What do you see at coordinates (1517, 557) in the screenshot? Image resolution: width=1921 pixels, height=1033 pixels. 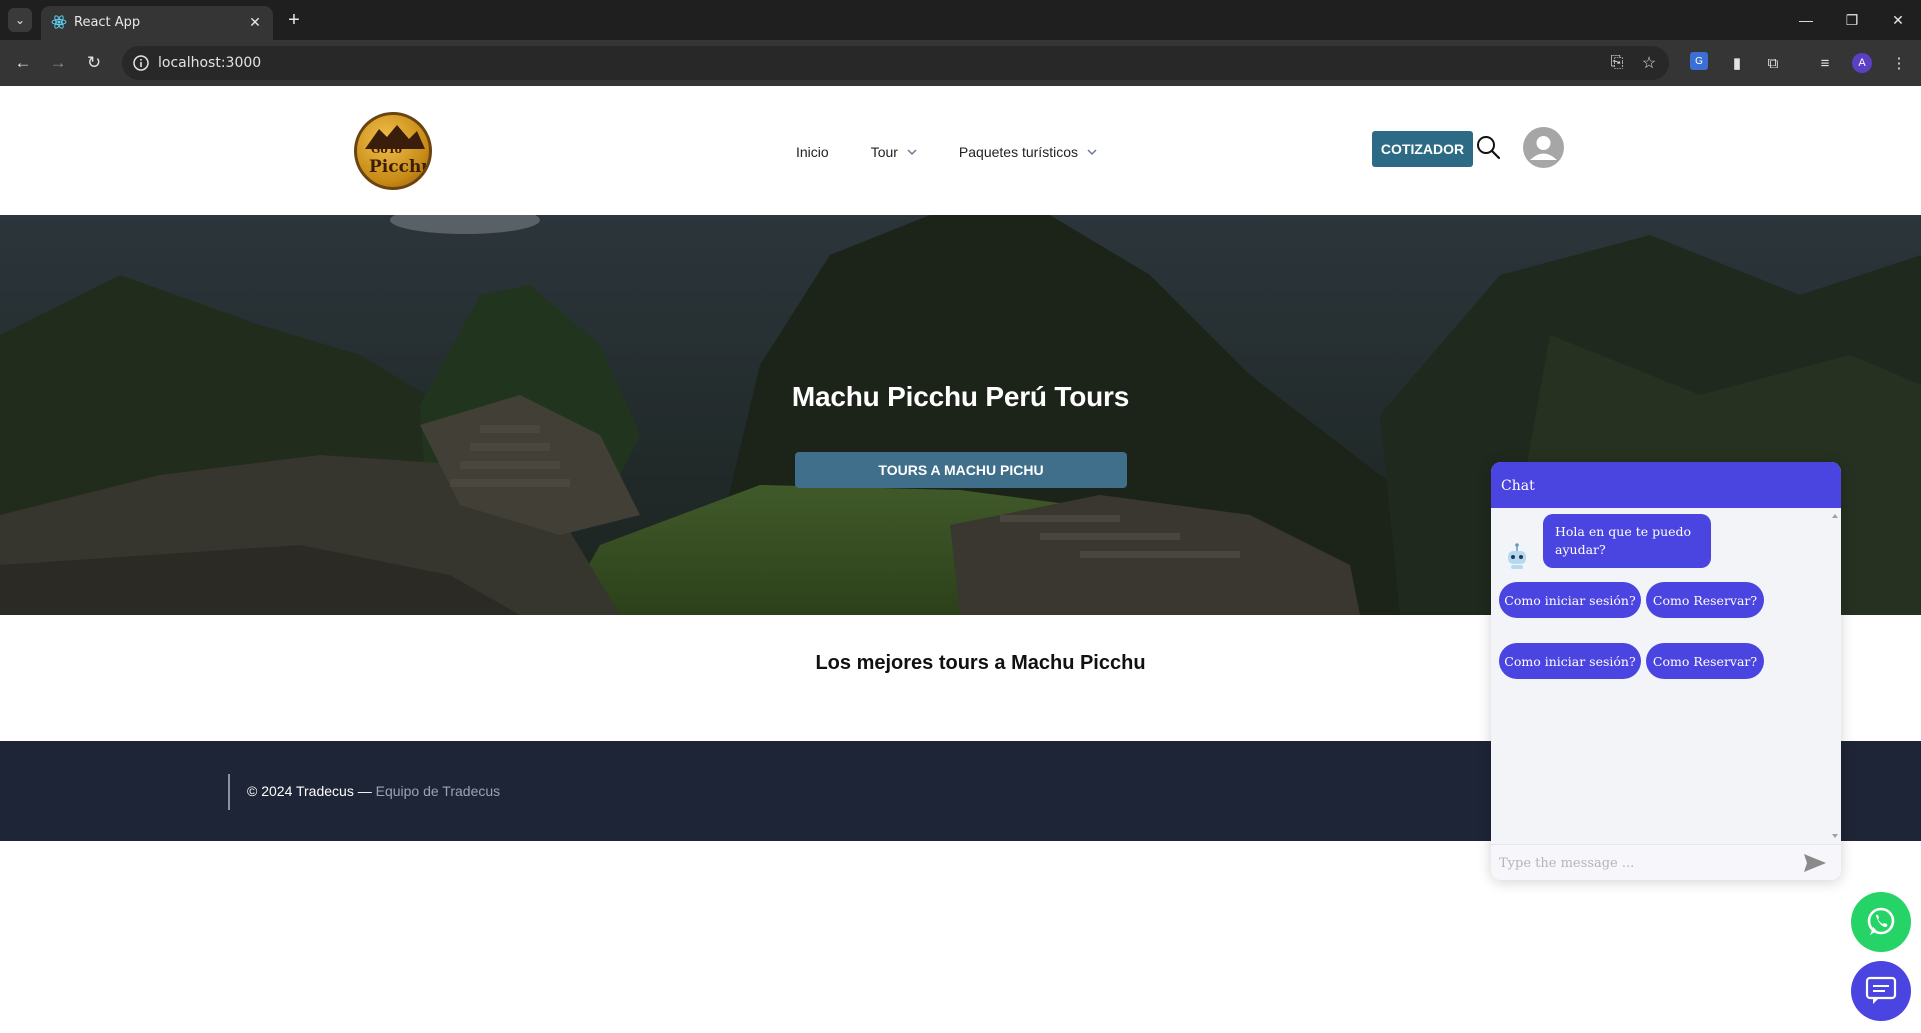 I see `bot-avatar-icon` at bounding box center [1517, 557].